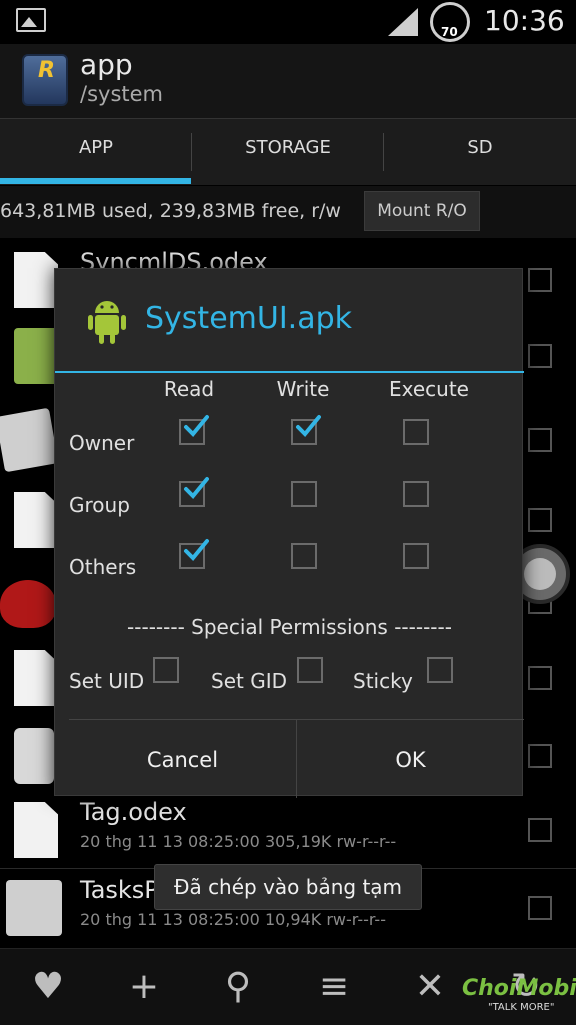 The height and width of the screenshot is (1025, 576). I want to click on set-uid-checkbox, so click(166, 670).